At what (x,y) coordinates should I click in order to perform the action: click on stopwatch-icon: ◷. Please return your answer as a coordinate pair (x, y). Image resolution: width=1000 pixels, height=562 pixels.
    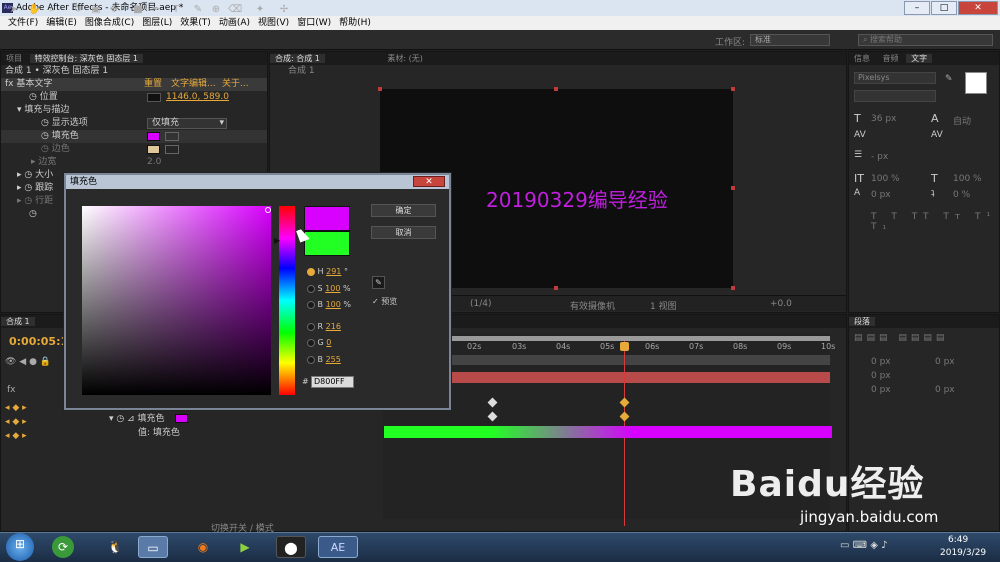
    Looking at the image, I should click on (34, 97).